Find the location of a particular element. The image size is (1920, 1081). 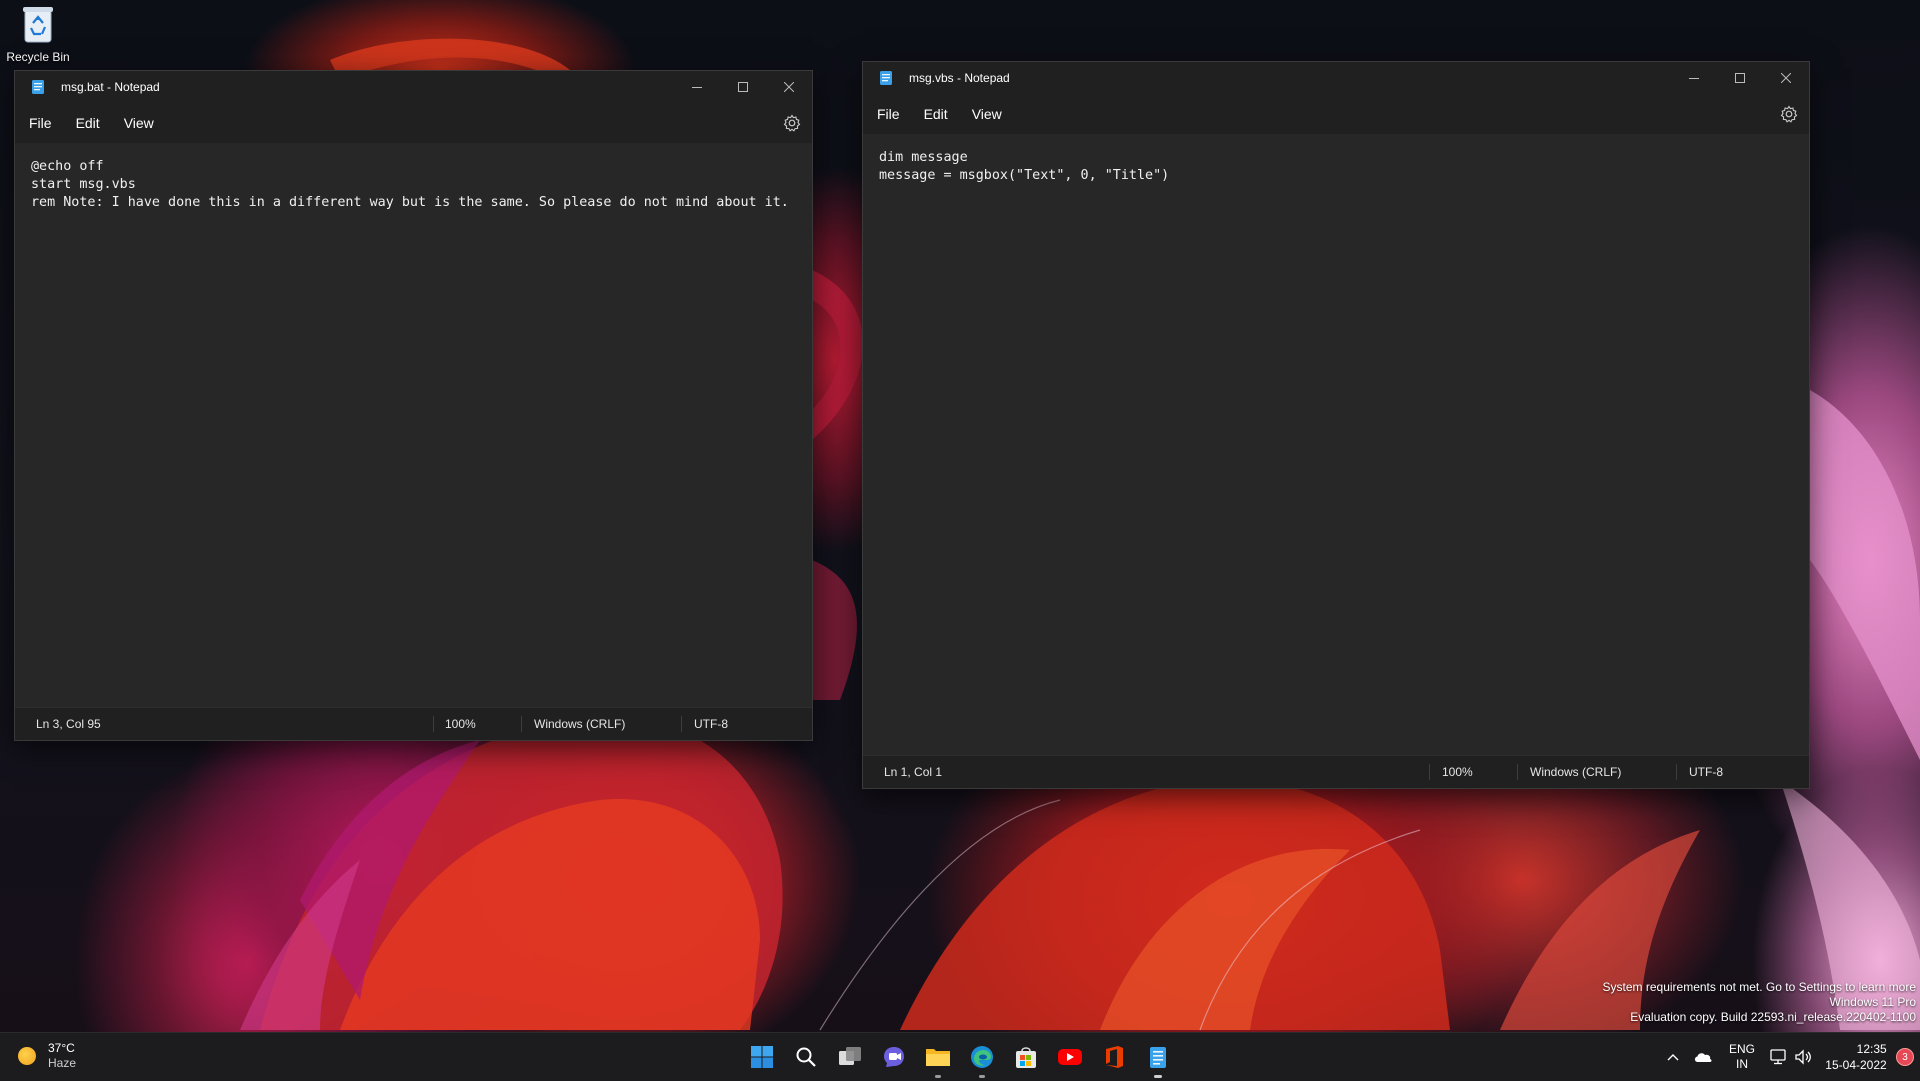

recycle-bin-shortcut: Recycle Bin is located at coordinates (38, 34).